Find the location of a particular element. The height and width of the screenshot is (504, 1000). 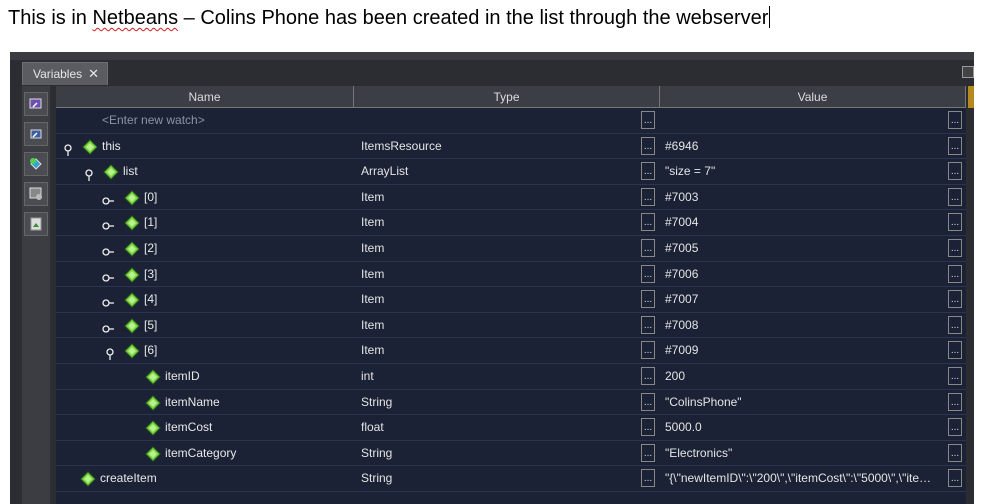

minimize-icon is located at coordinates (968, 72).